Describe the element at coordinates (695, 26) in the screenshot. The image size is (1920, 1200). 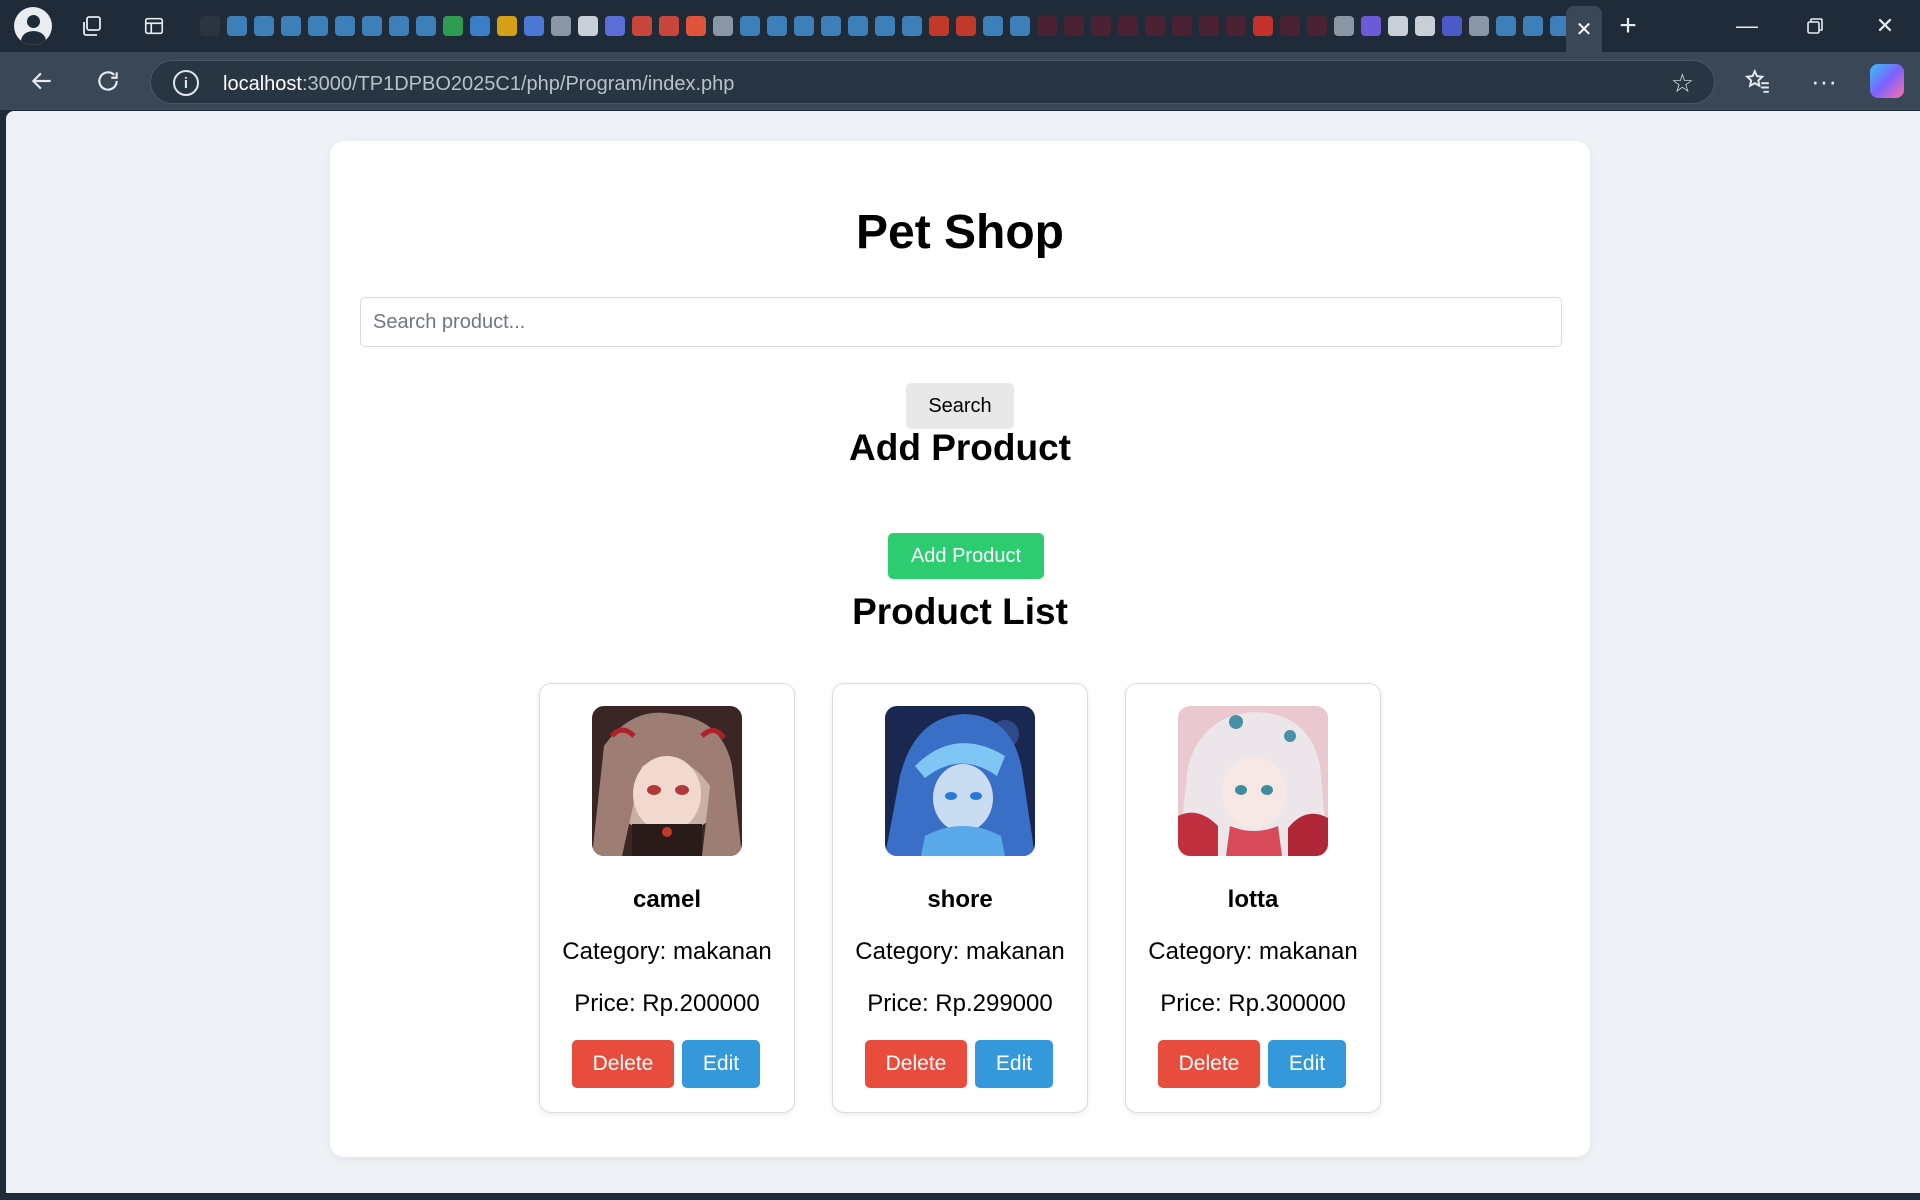
I see `figma-icon` at that location.